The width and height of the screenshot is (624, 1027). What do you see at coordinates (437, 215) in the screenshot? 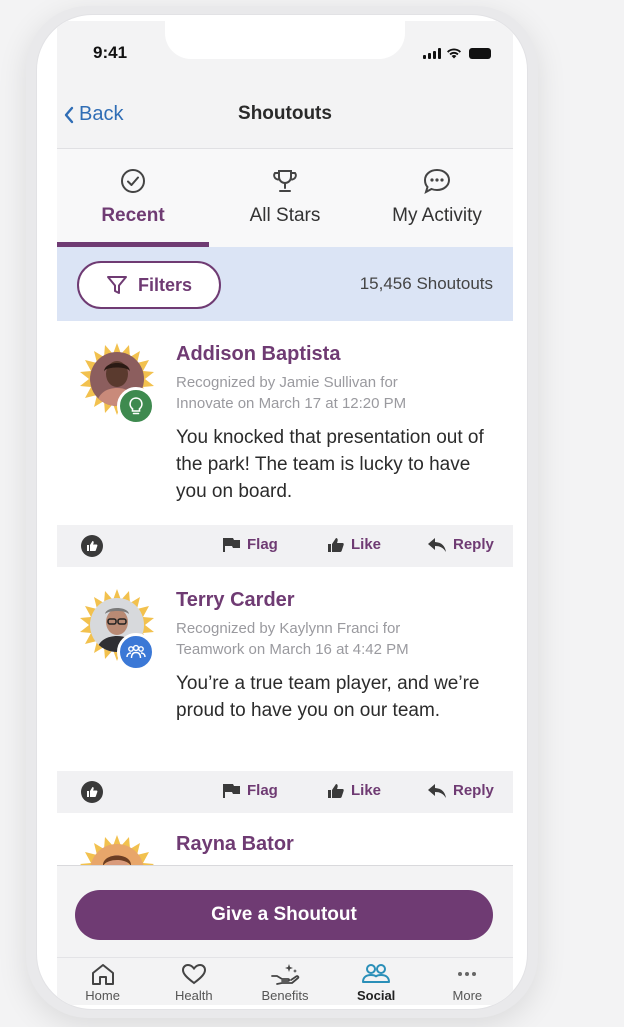
I see `tab-my-activity-label: My Activity` at bounding box center [437, 215].